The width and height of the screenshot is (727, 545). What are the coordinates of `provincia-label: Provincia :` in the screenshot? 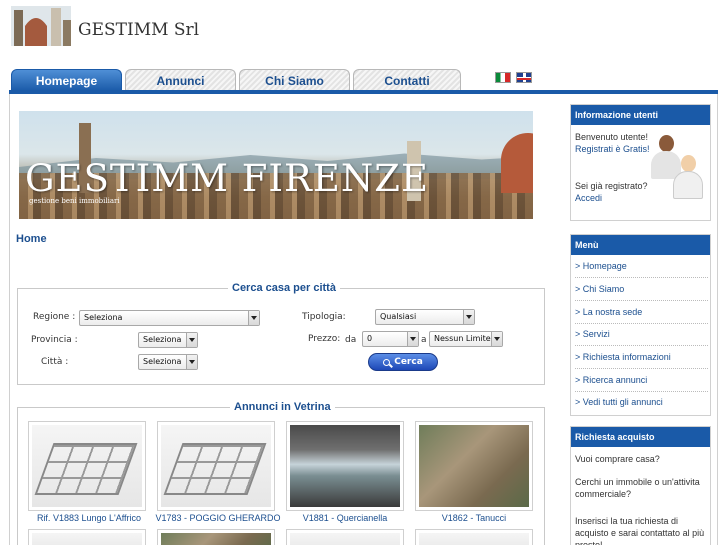 It's located at (54, 340).